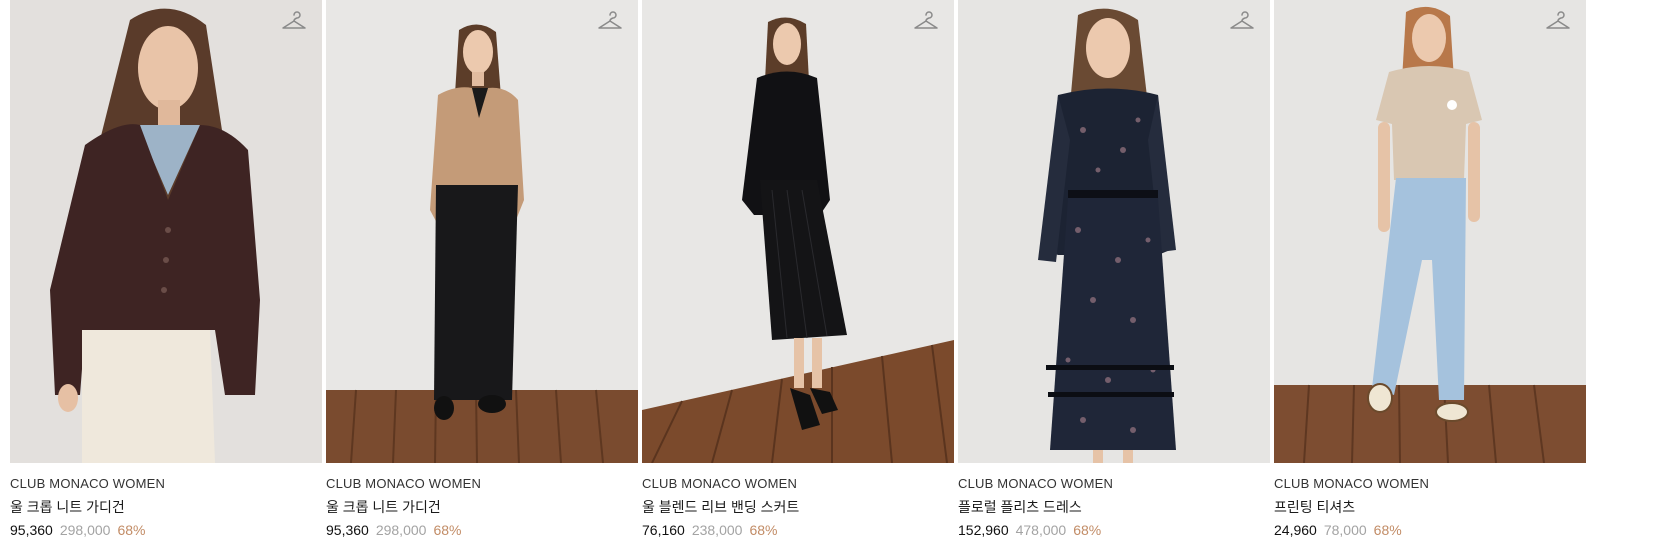  What do you see at coordinates (1114, 507) in the screenshot?
I see `product-name: 플로럴 플리츠 드레스` at bounding box center [1114, 507].